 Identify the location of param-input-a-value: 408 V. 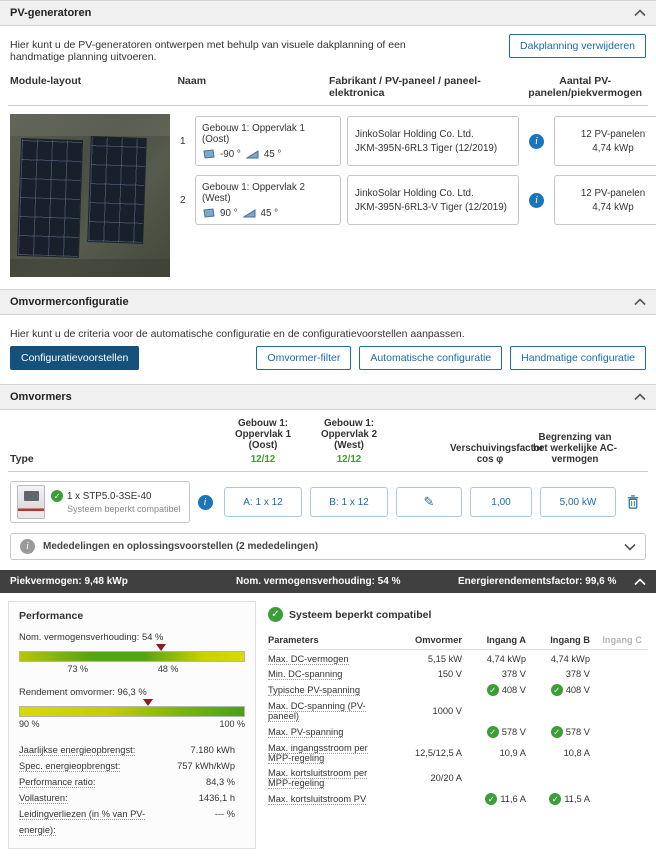
(513, 690).